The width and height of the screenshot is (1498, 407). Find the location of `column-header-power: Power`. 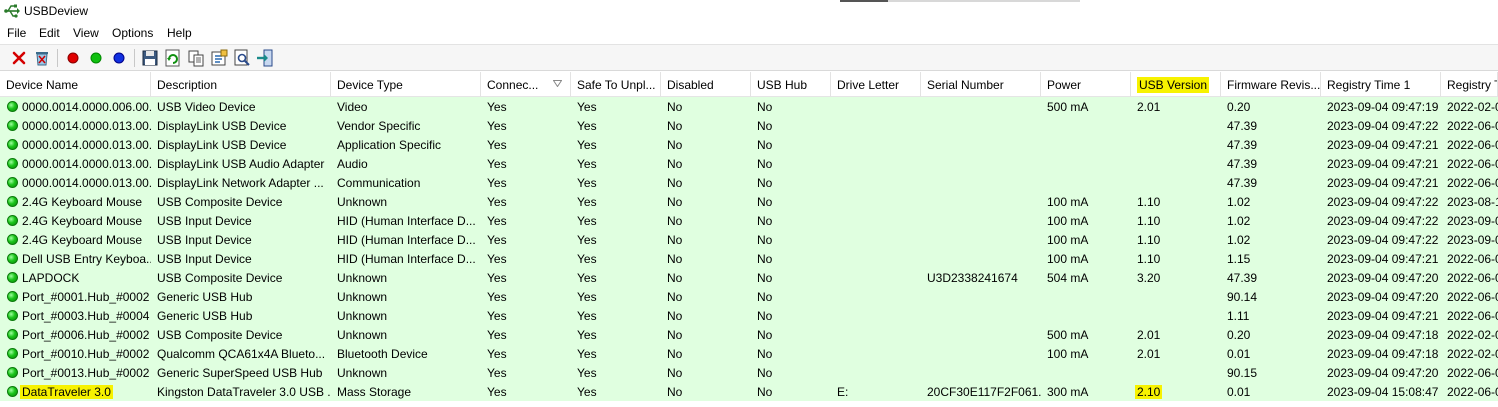

column-header-power: Power is located at coordinates (1086, 84).